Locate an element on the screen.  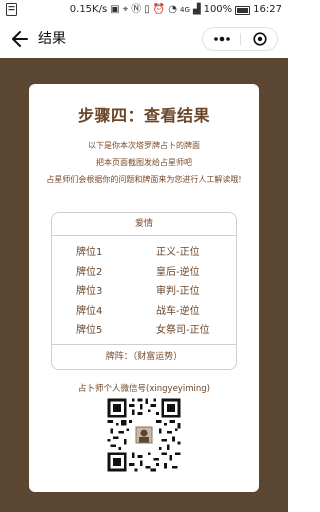
step-title: 步骤四：查看结果 is located at coordinates (143, 115).